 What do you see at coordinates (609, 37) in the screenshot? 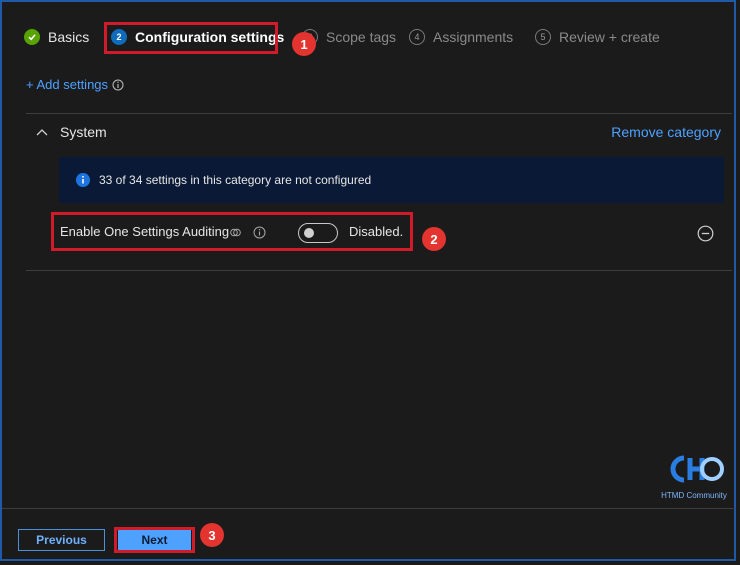
I see `step-label: Review + create` at bounding box center [609, 37].